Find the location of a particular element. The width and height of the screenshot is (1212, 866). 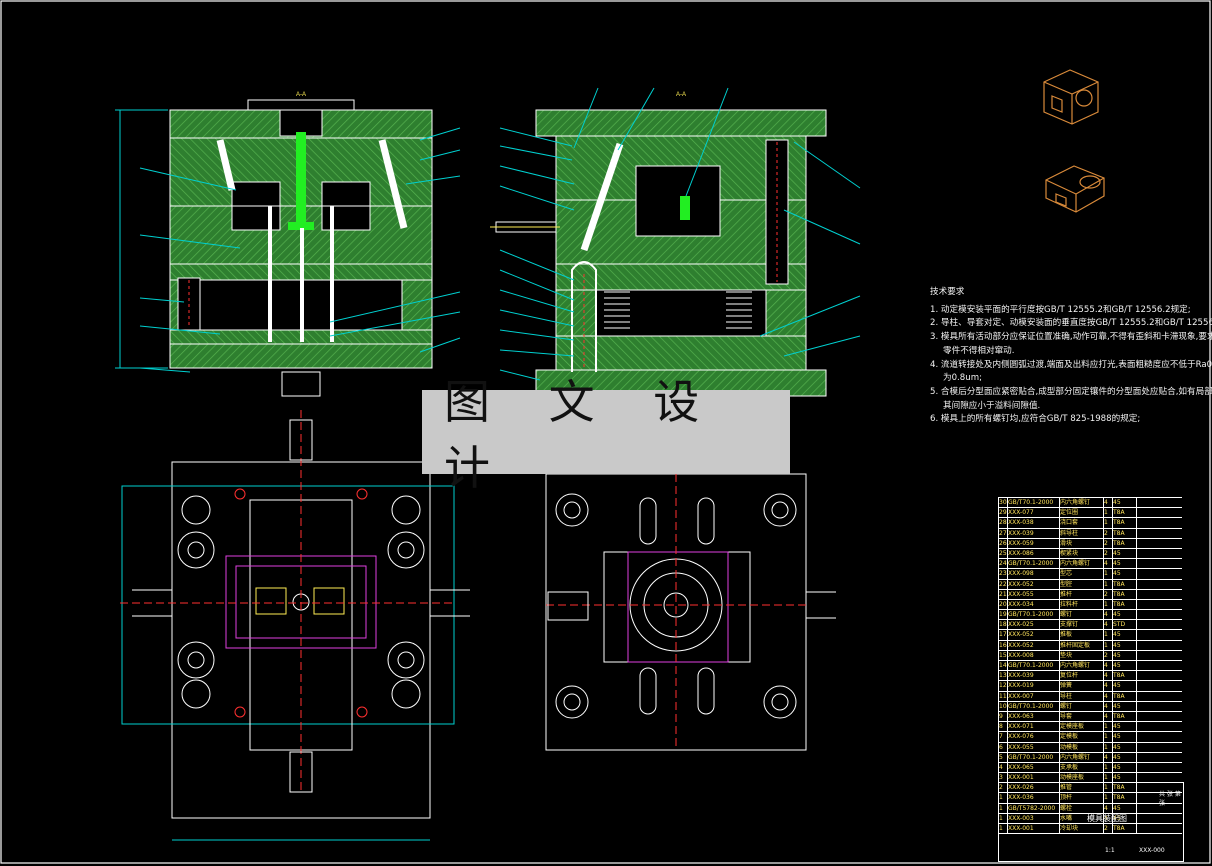

bom-cell-name: 弹簧 is located at coordinates (1081, 686).